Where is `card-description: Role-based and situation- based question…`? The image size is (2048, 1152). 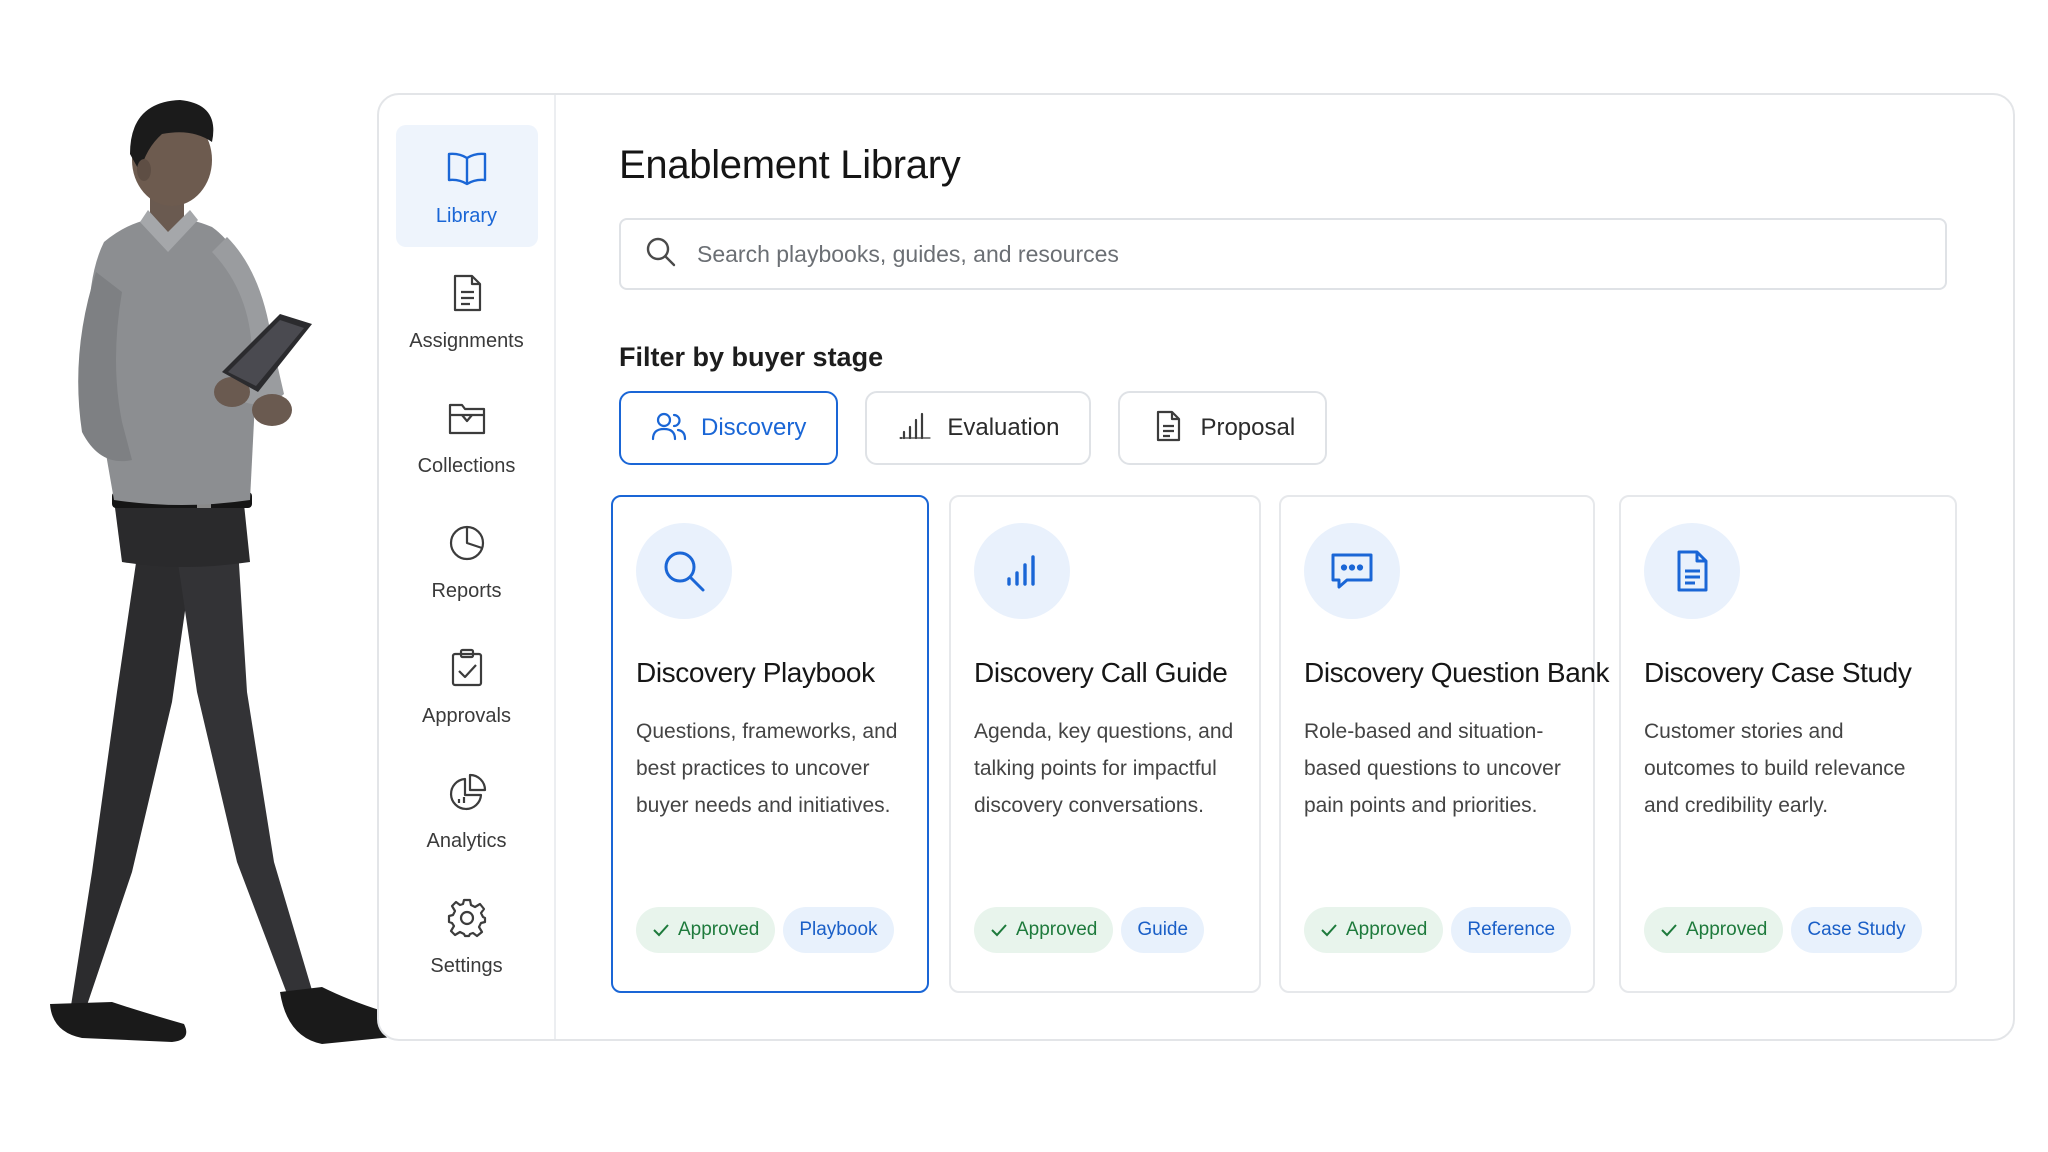
card-description: Role-based and situation- based question… is located at coordinates (1437, 768).